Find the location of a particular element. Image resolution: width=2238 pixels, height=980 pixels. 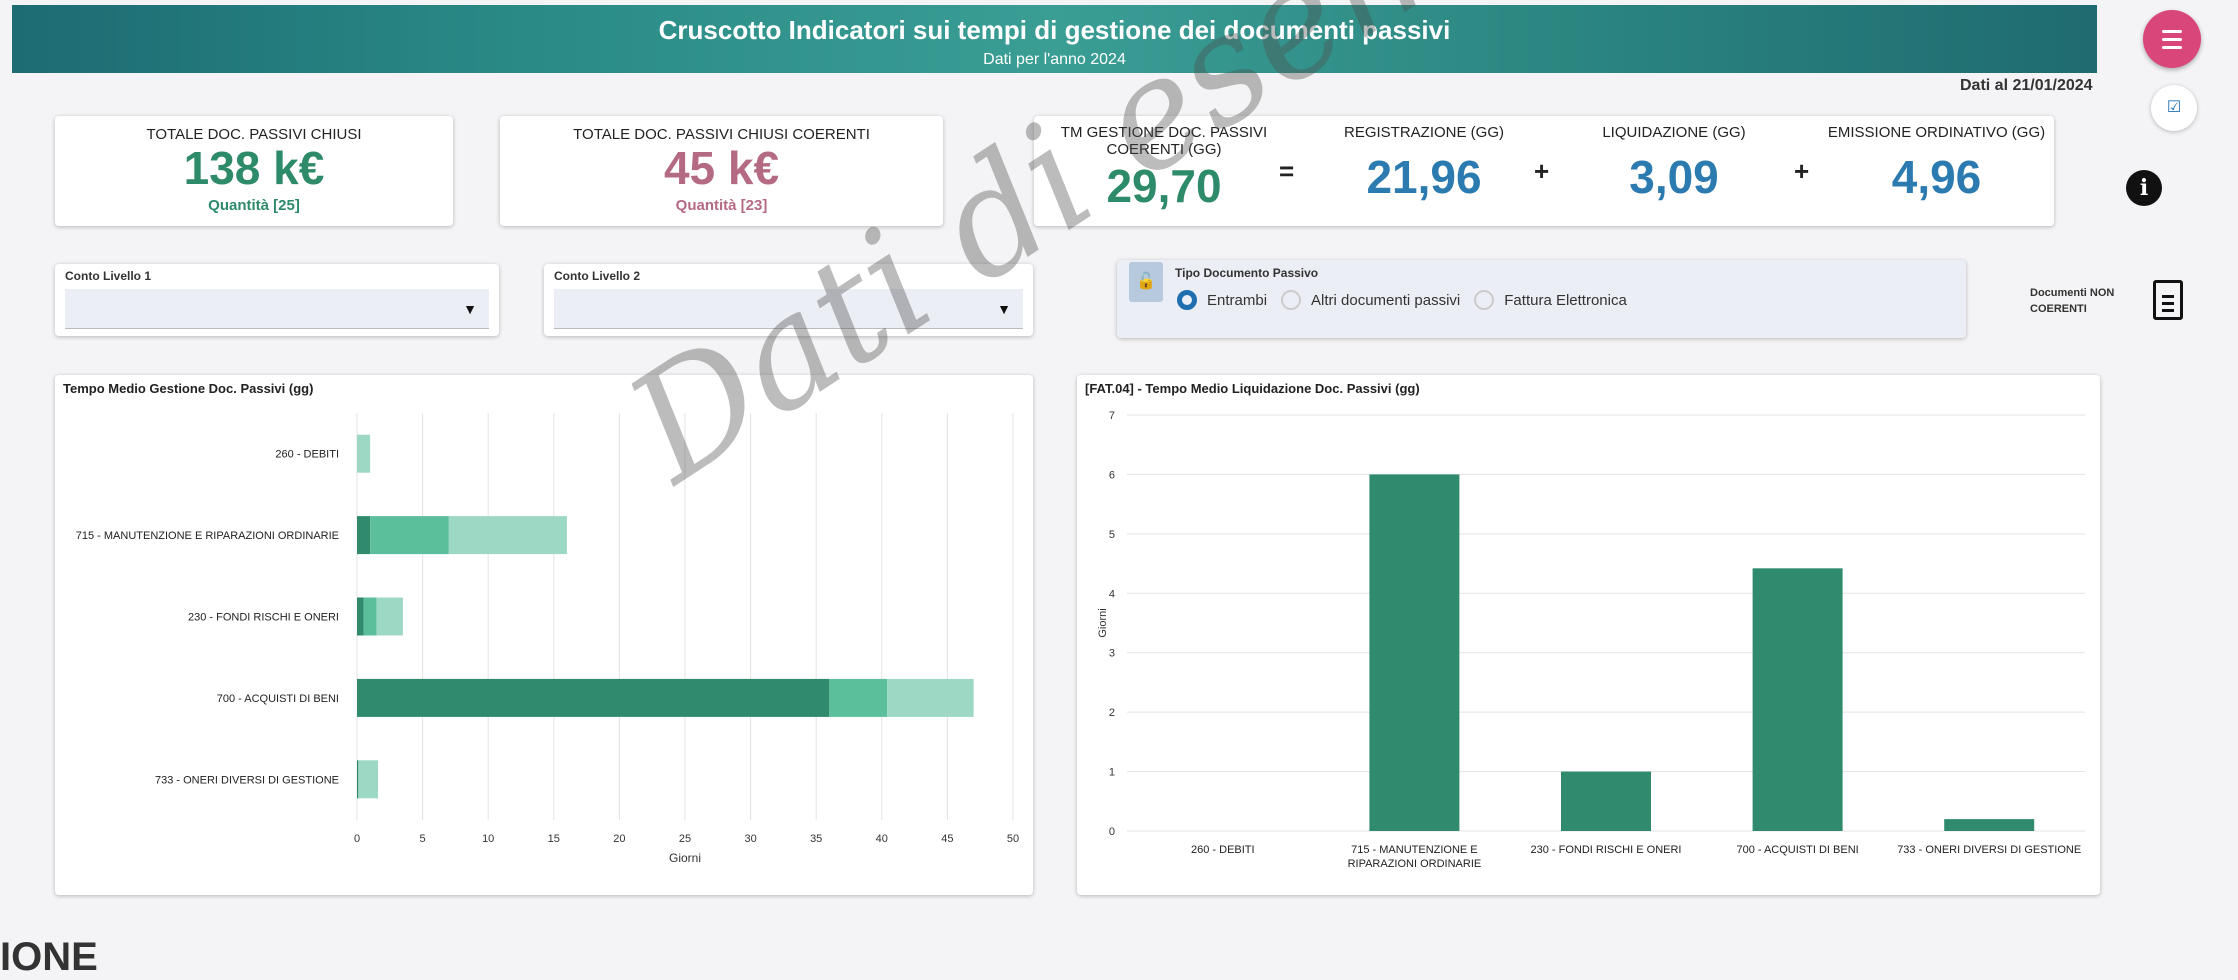

tm-registrazione: REGISTRAZIONE (GG) 21,96 is located at coordinates (1424, 164).